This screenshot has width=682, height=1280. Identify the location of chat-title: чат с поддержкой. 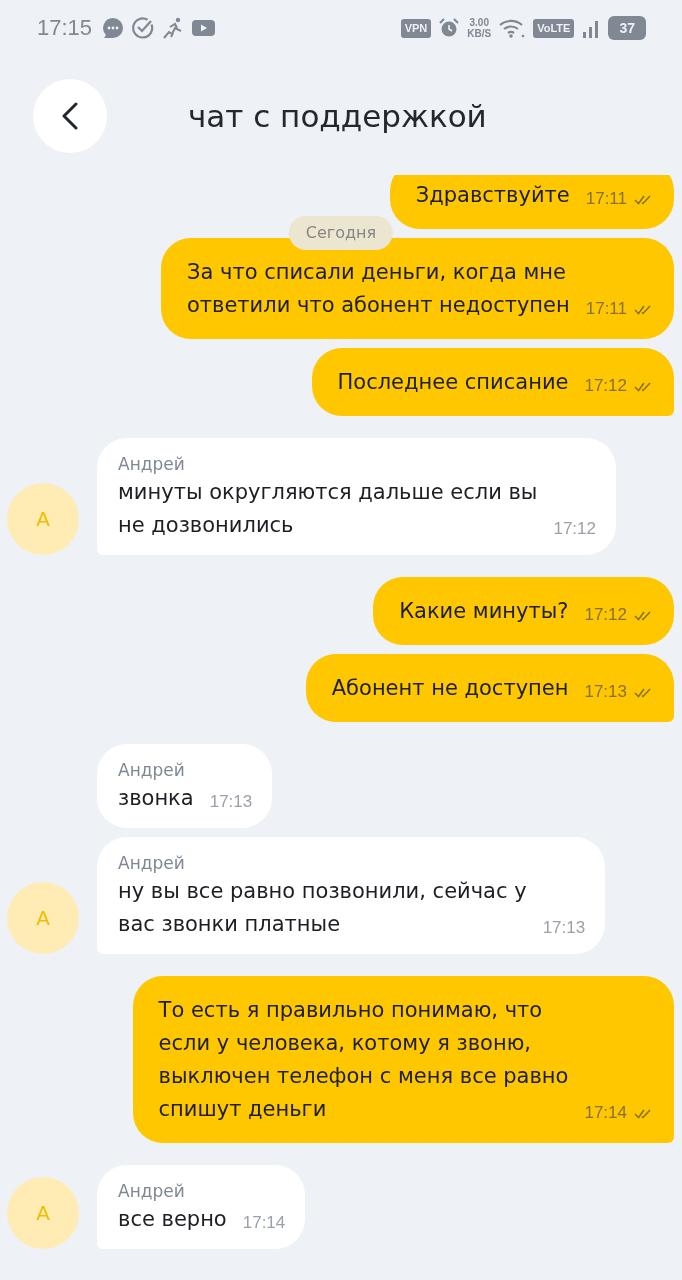
(337, 115).